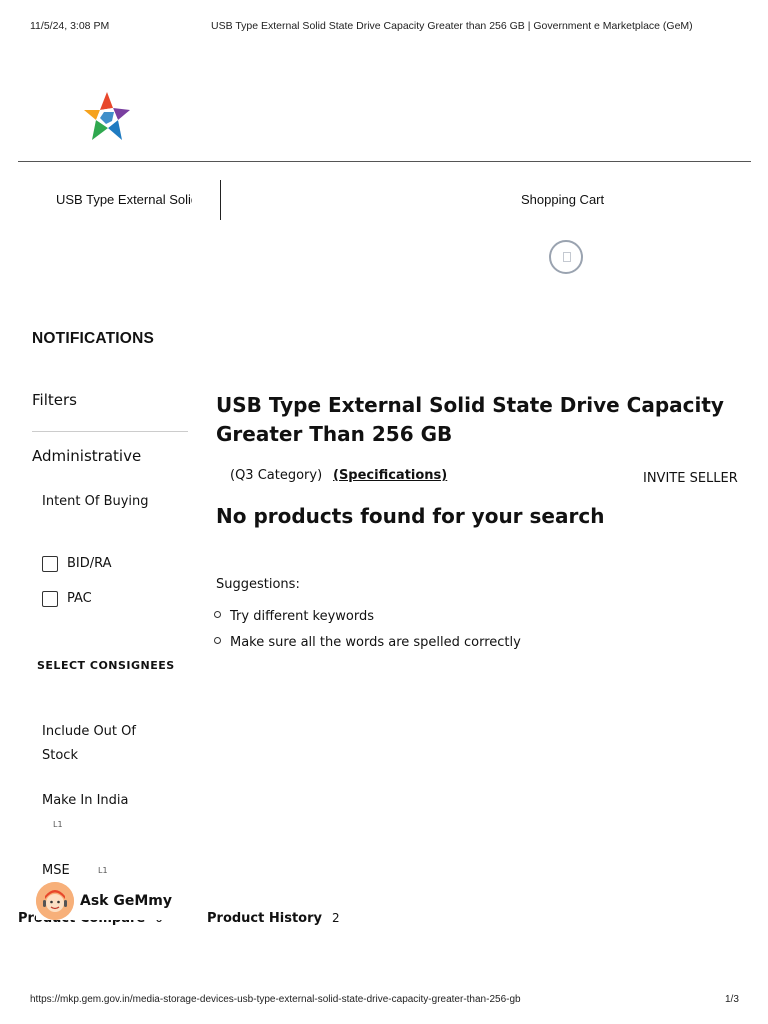  I want to click on bid-ra-checkbox, so click(50, 564).